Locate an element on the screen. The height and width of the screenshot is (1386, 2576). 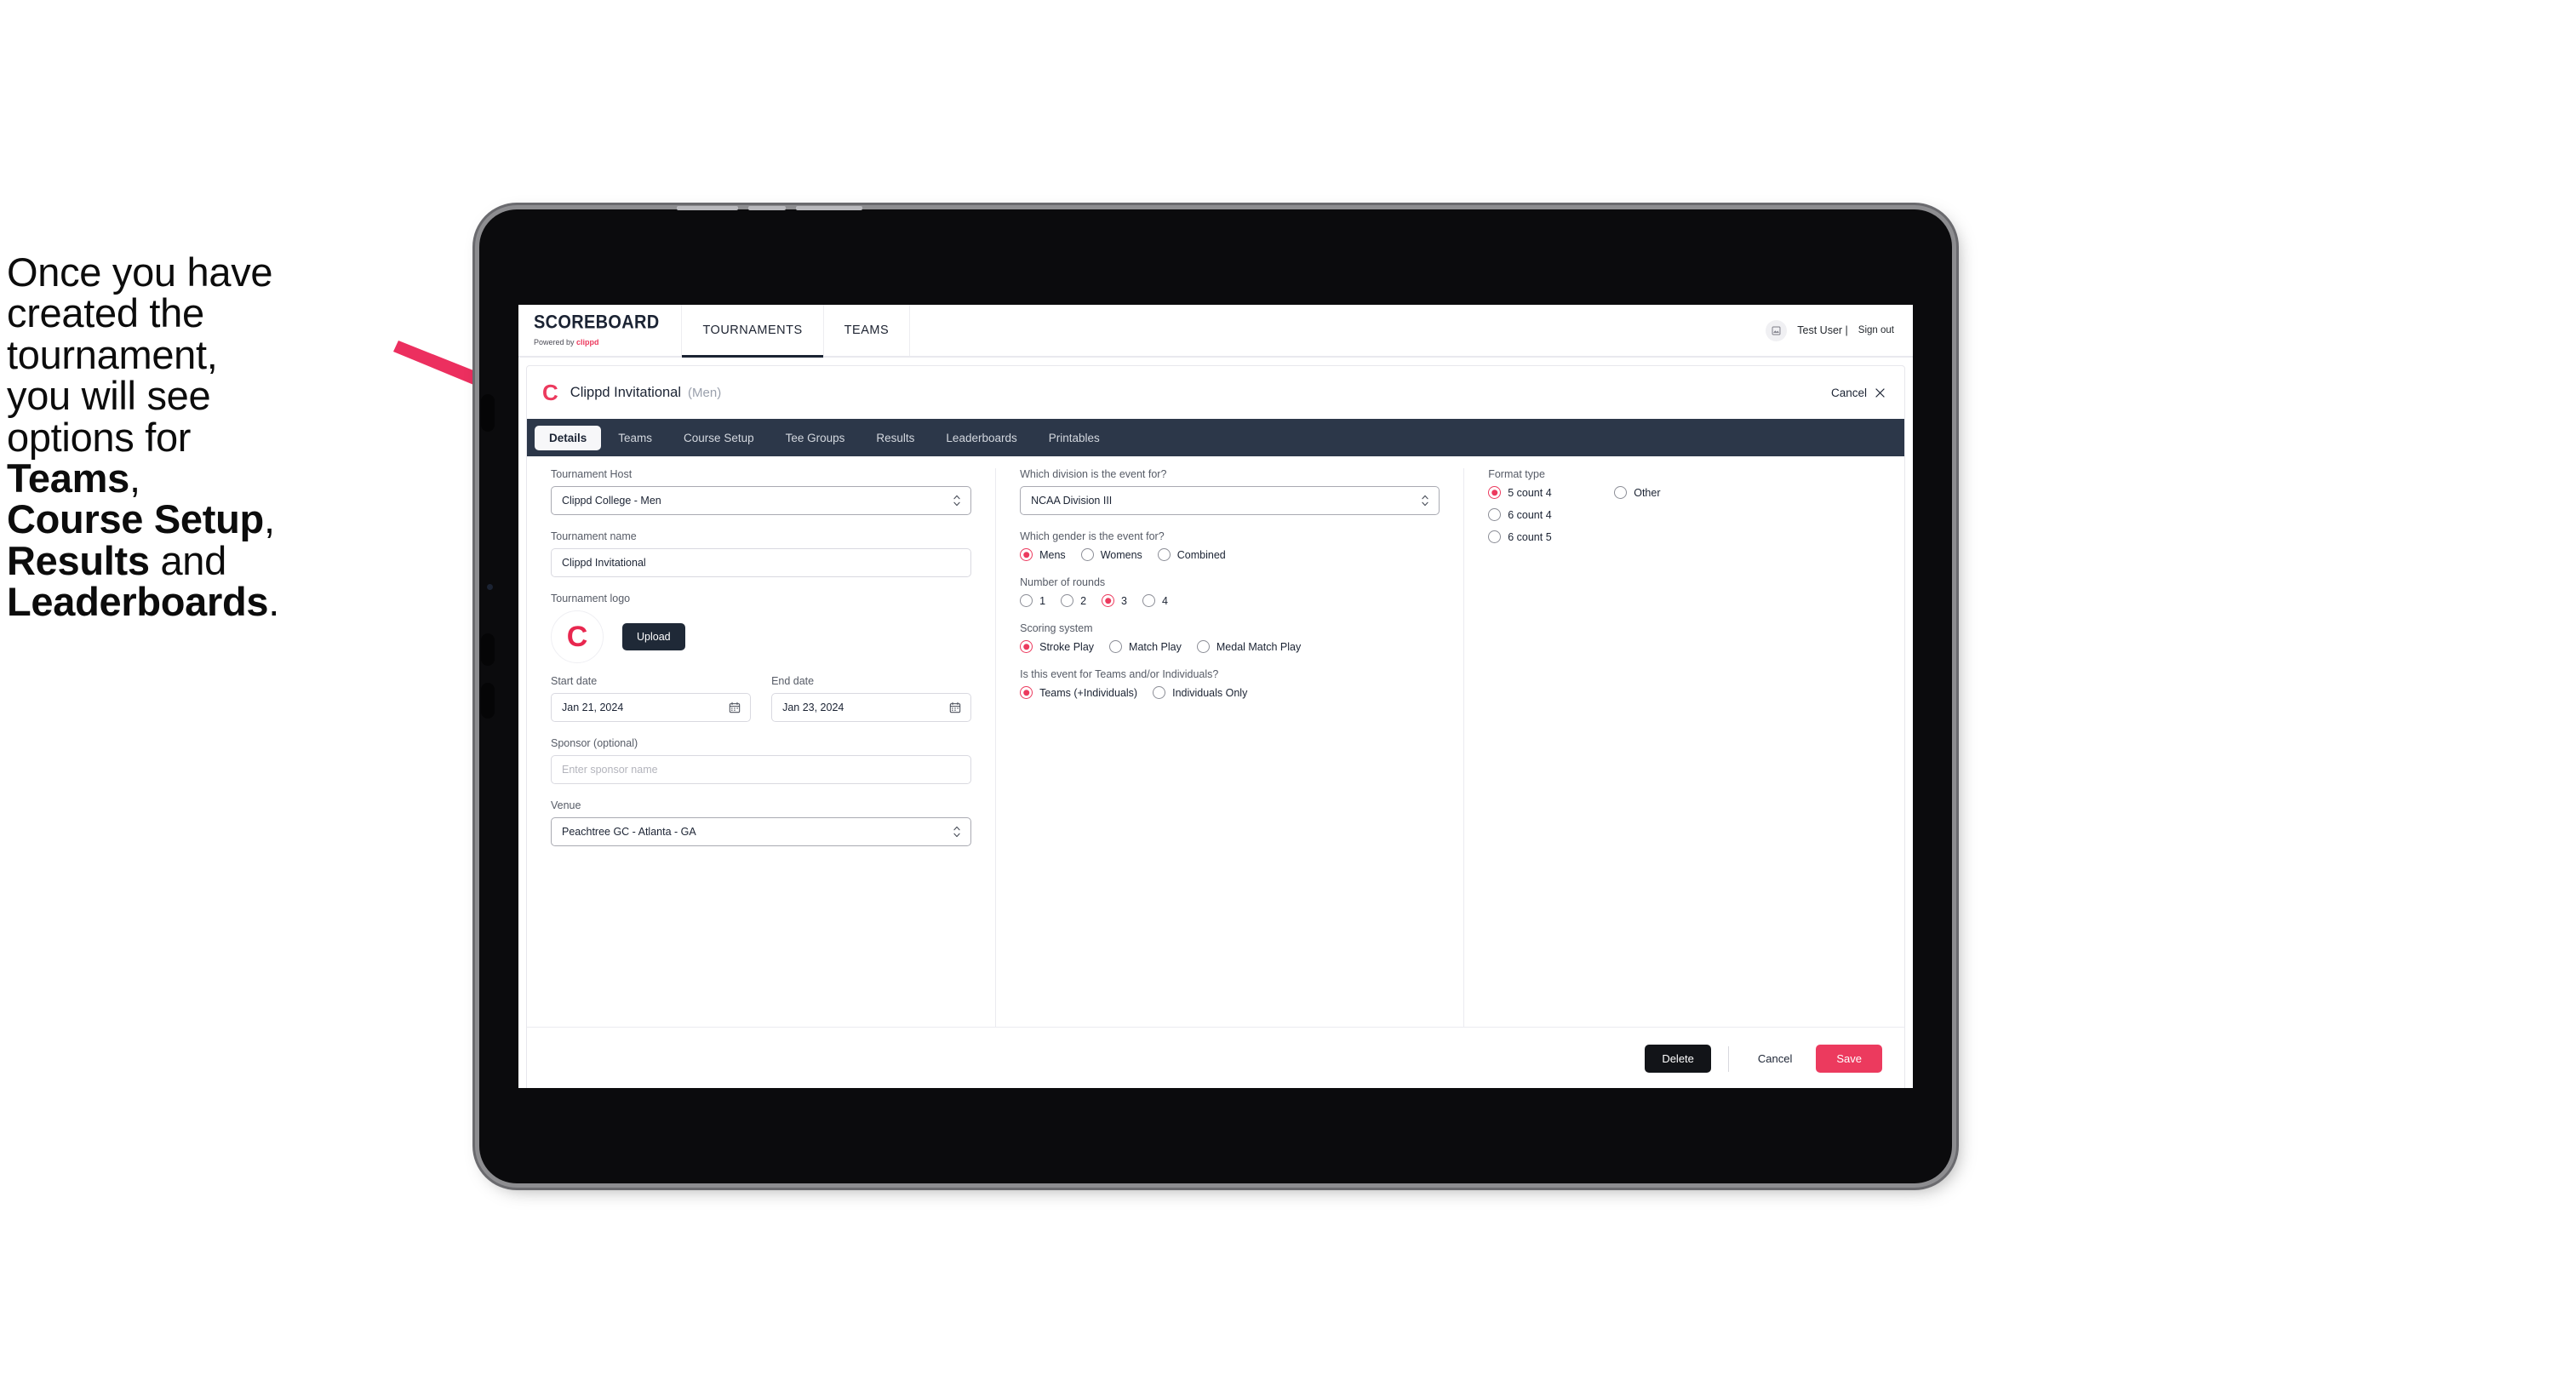
cancel-button: Cancel is located at coordinates (1775, 1059).